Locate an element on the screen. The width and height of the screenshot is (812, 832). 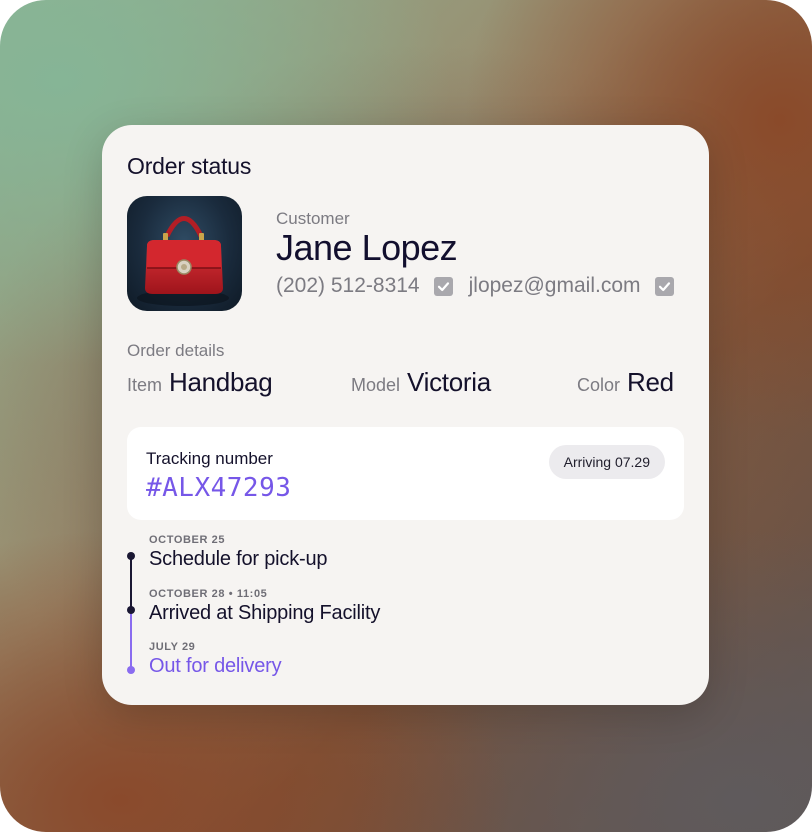
detail-key: Model is located at coordinates (376, 385).